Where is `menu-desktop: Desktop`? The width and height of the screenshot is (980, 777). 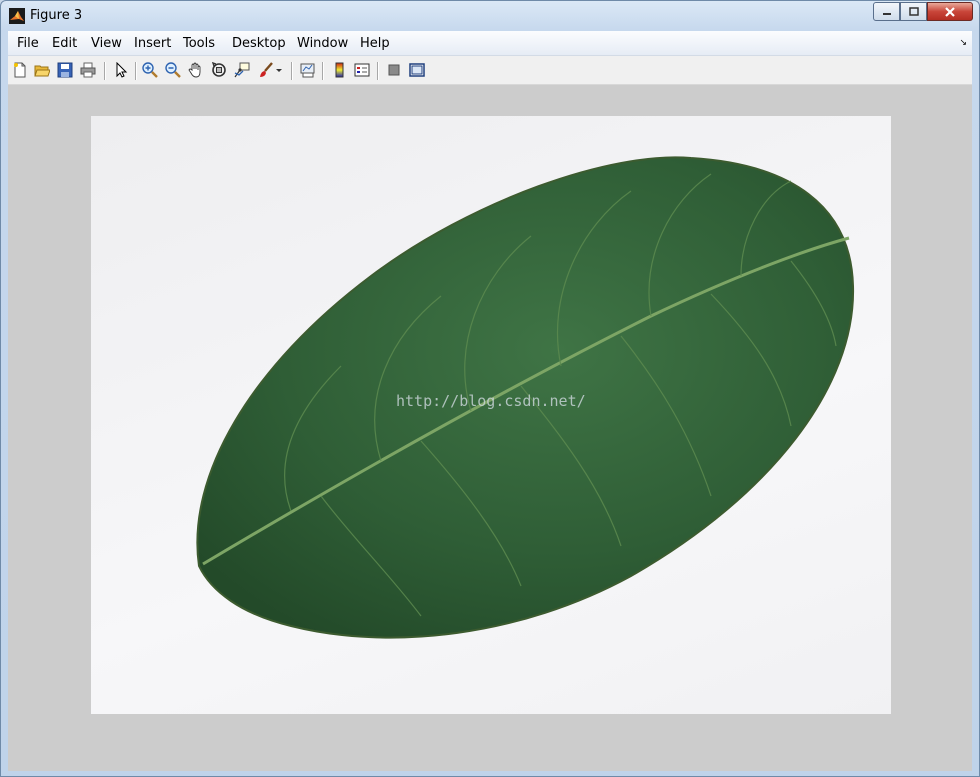 menu-desktop: Desktop is located at coordinates (259, 43).